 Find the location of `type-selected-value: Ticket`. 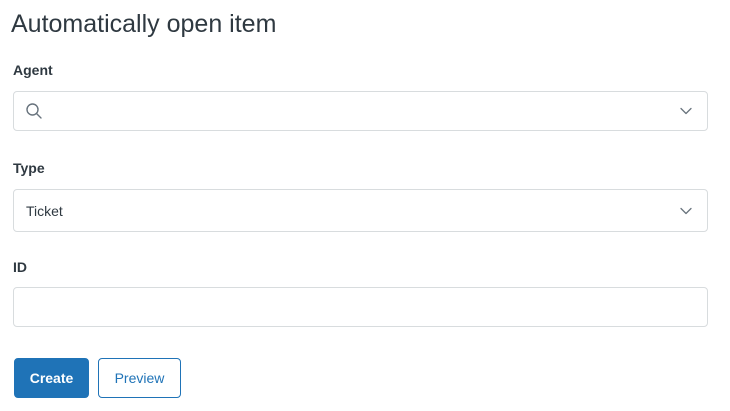

type-selected-value: Ticket is located at coordinates (44, 210).